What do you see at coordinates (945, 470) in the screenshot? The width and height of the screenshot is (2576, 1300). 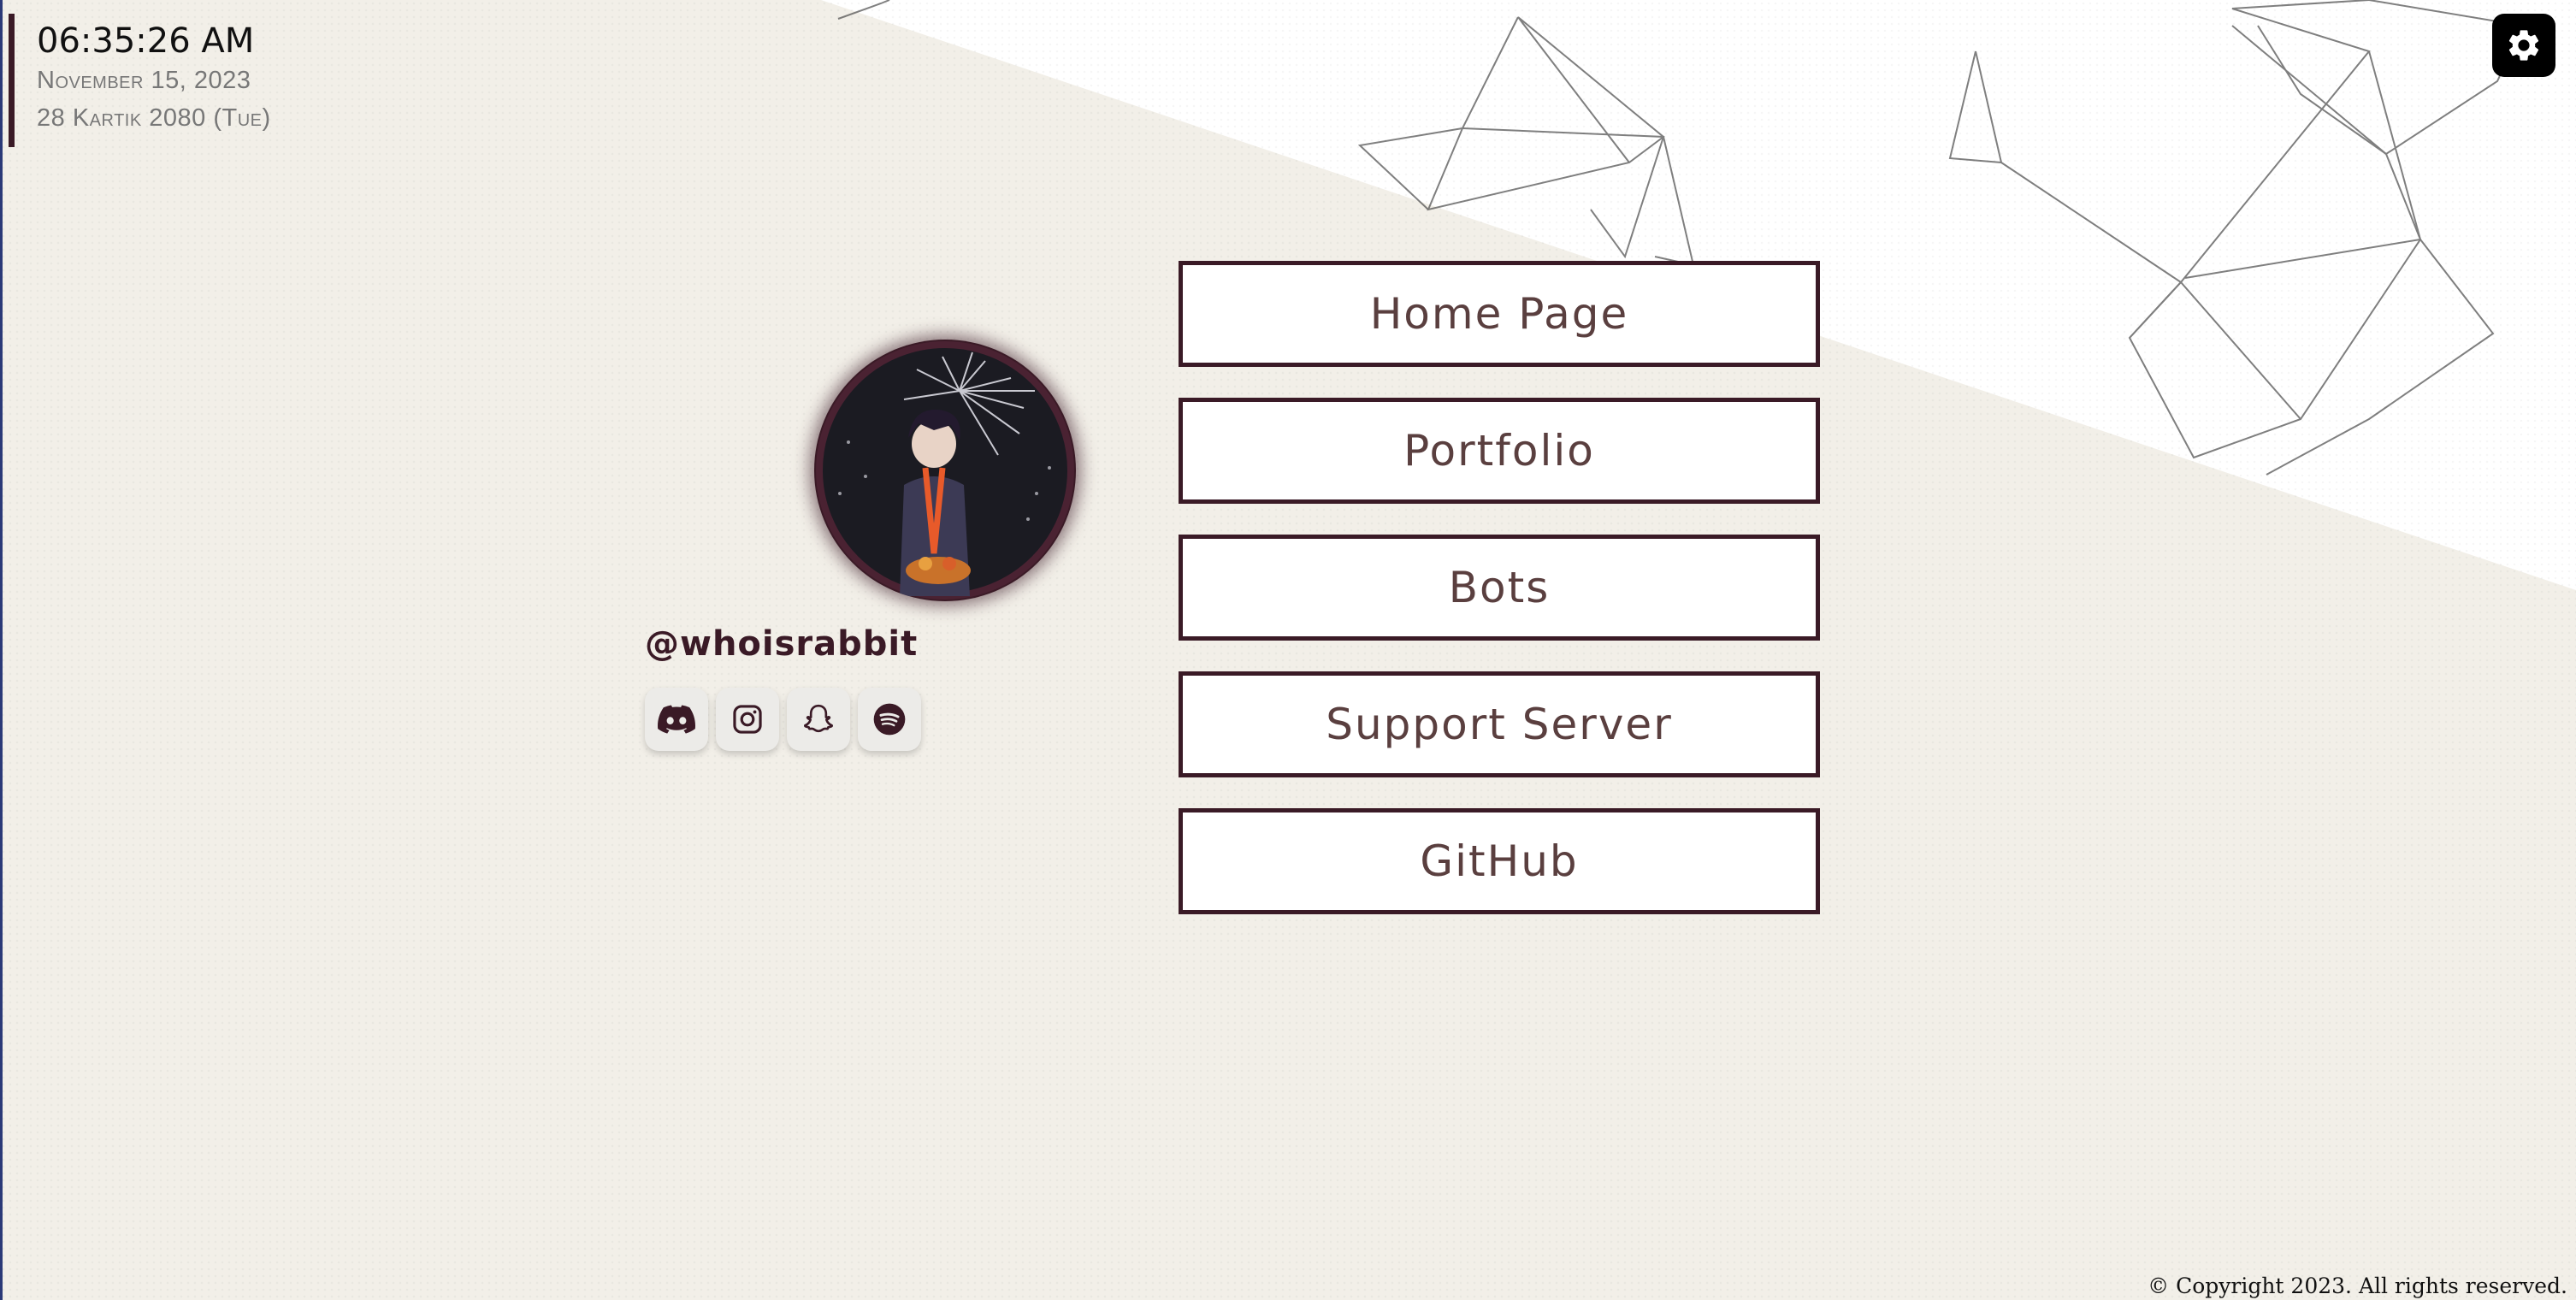 I see `avatar` at bounding box center [945, 470].